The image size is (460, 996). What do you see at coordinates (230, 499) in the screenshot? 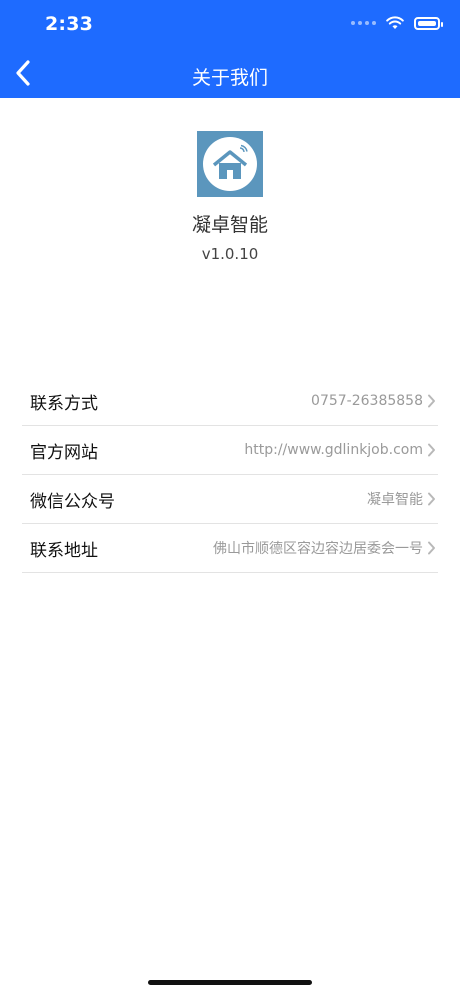
I see `wechat-row: 微信公众号 凝卓智能` at bounding box center [230, 499].